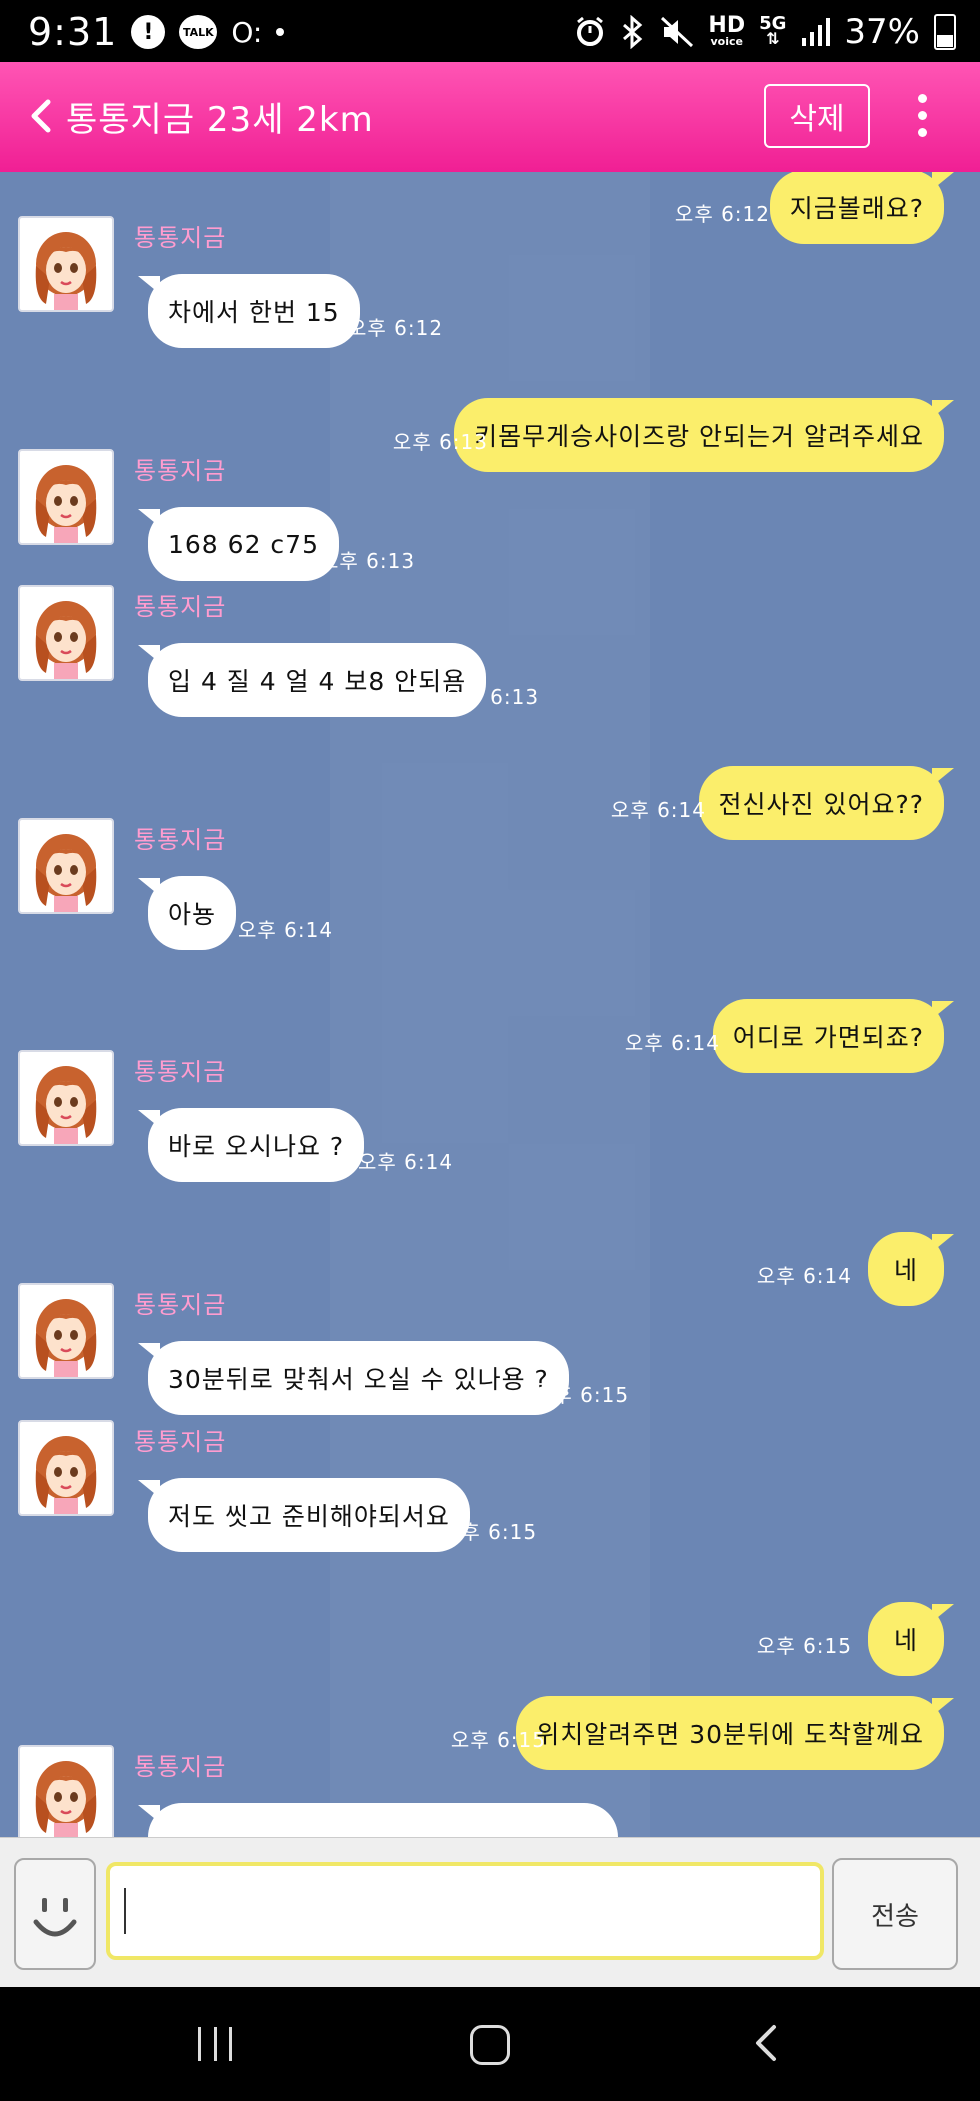  I want to click on system-nav-bar, so click(490, 2044).